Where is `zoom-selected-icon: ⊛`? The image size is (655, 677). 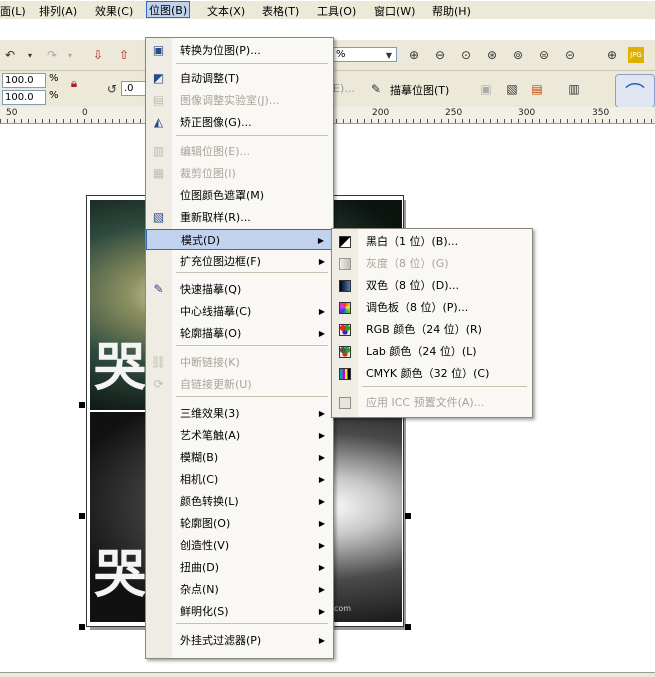 zoom-selected-icon: ⊛ is located at coordinates (492, 55).